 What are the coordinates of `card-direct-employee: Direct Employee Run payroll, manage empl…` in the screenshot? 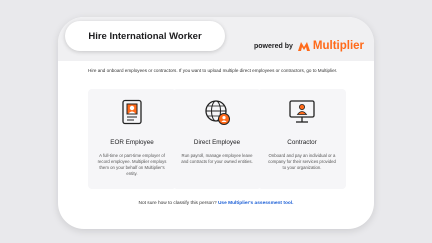 It's located at (217, 139).